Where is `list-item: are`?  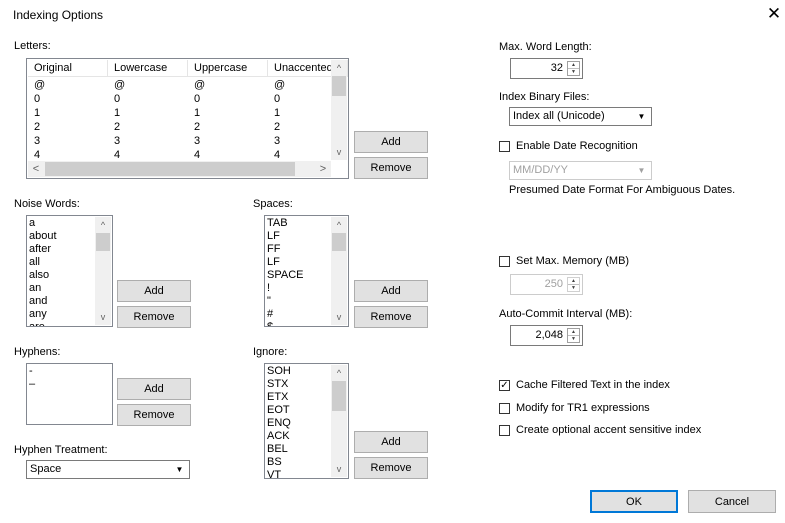
list-item: are is located at coordinates (42, 323).